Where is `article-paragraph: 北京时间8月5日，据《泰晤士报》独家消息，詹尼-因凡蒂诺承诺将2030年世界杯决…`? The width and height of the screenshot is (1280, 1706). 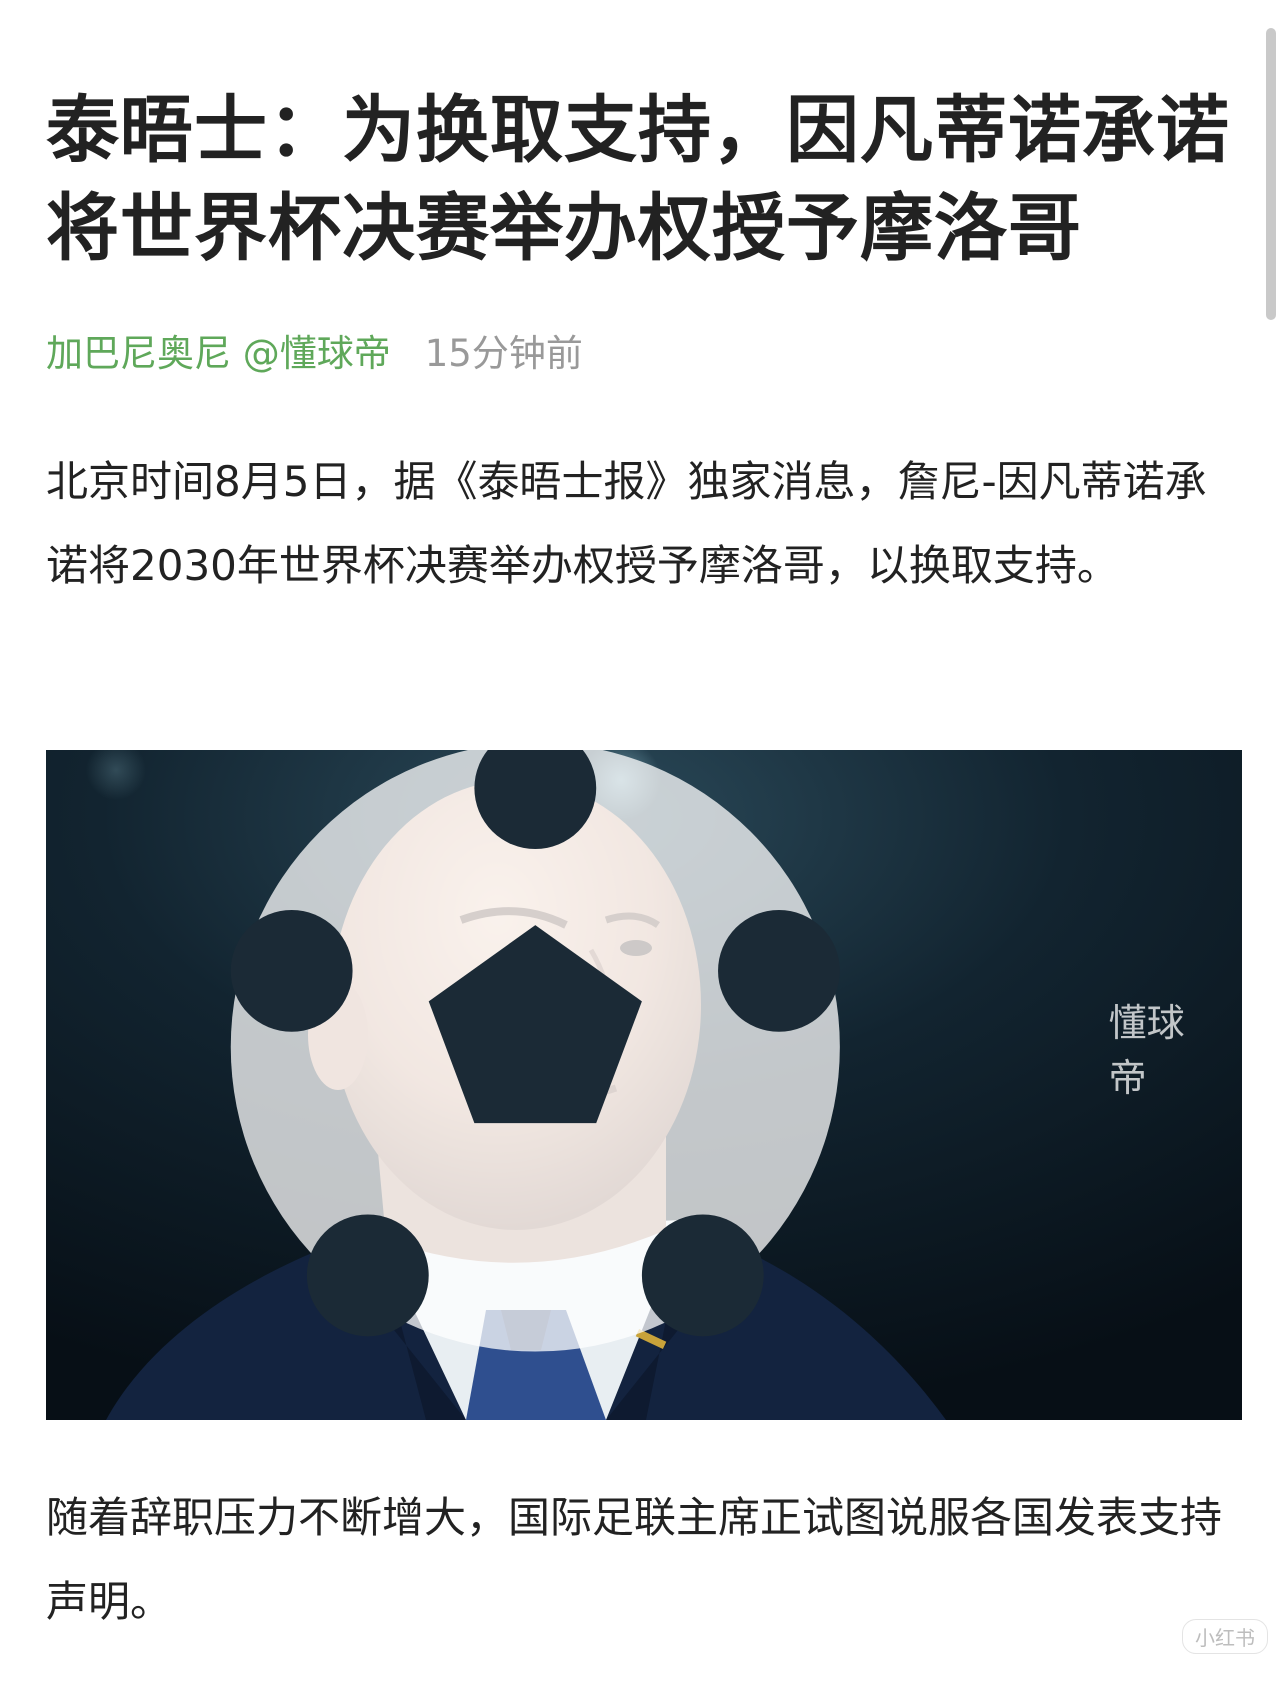
article-paragraph: 北京时间8月5日，据《泰晤士报》独家消息，詹尼-因凡蒂诺承诺将2030年世界杯决… is located at coordinates (626, 523).